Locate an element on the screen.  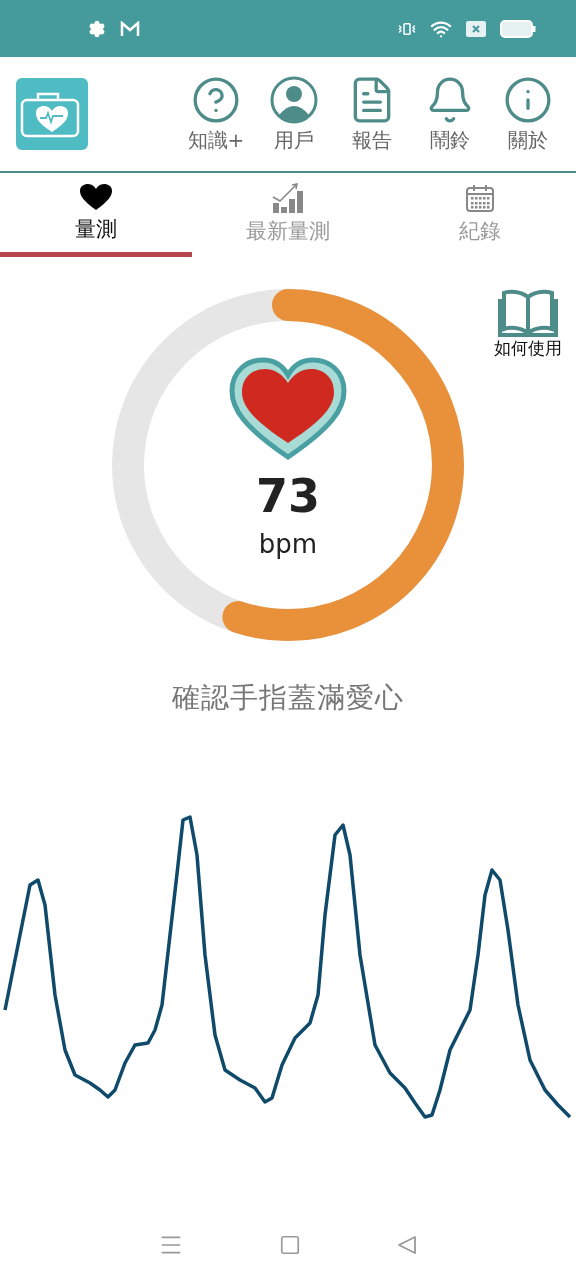
mail-icon is located at coordinates (130, 28).